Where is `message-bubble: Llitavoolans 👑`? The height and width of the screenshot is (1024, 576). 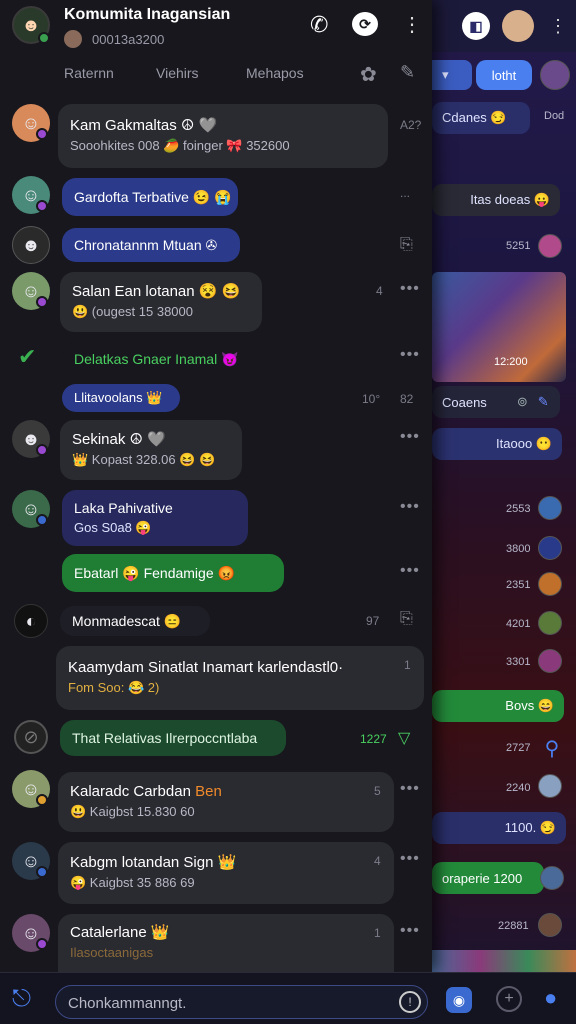 message-bubble: Llitavoolans 👑 is located at coordinates (121, 398).